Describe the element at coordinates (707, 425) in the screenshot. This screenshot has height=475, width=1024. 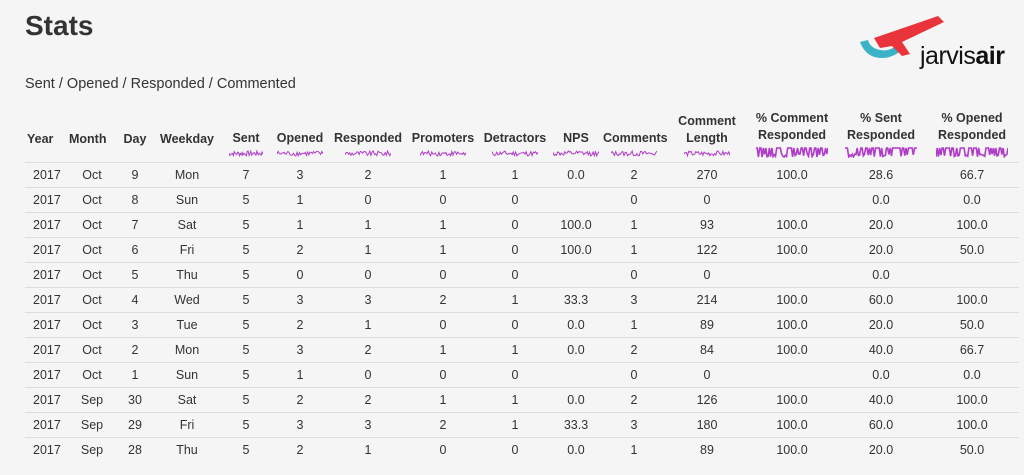
I see `cell-comment-length: 180` at that location.